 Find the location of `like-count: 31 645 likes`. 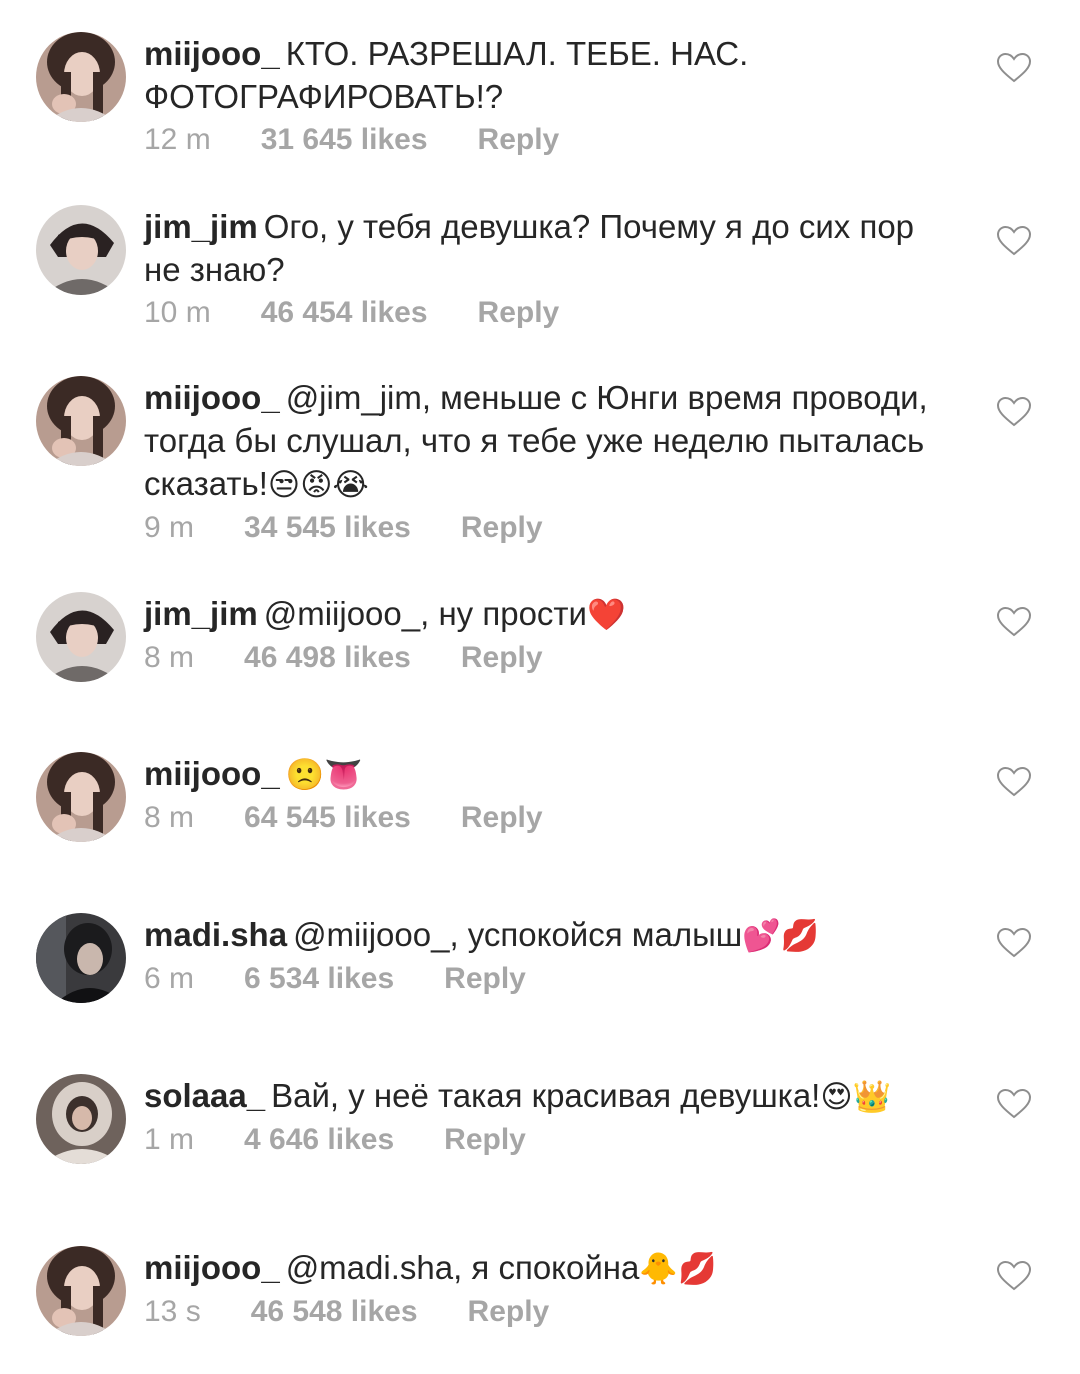

like-count: 31 645 likes is located at coordinates (344, 140).